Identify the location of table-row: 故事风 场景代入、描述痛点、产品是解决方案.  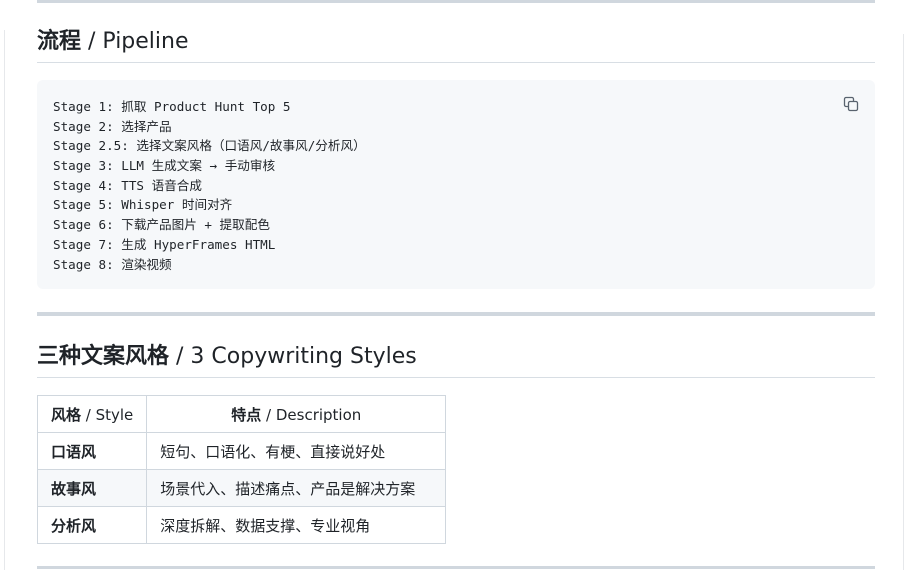
(241, 488).